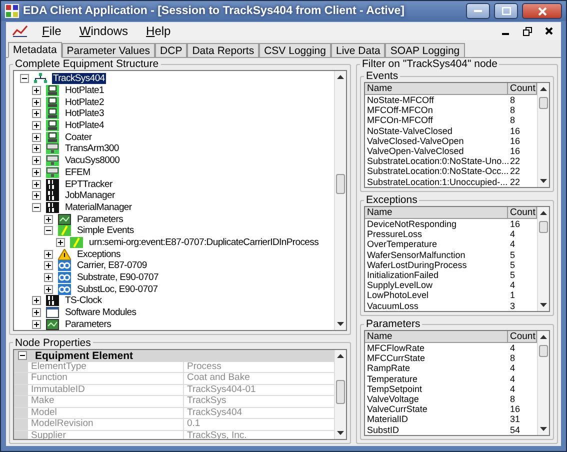 This screenshot has width=567, height=452. I want to click on restore-button, so click(527, 31).